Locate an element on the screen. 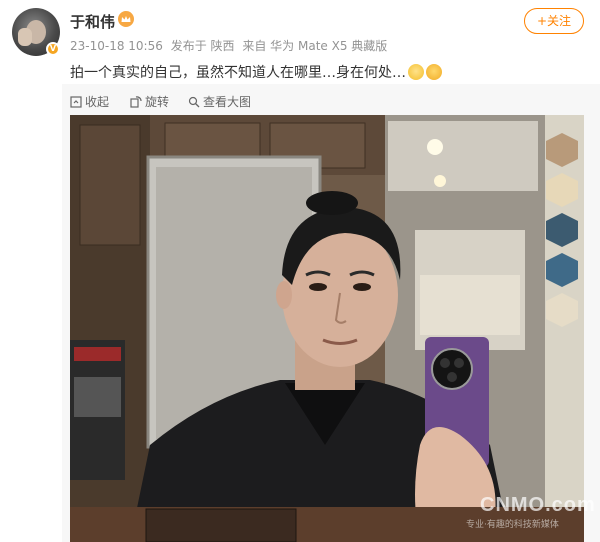  rotate-icon is located at coordinates (136, 102).